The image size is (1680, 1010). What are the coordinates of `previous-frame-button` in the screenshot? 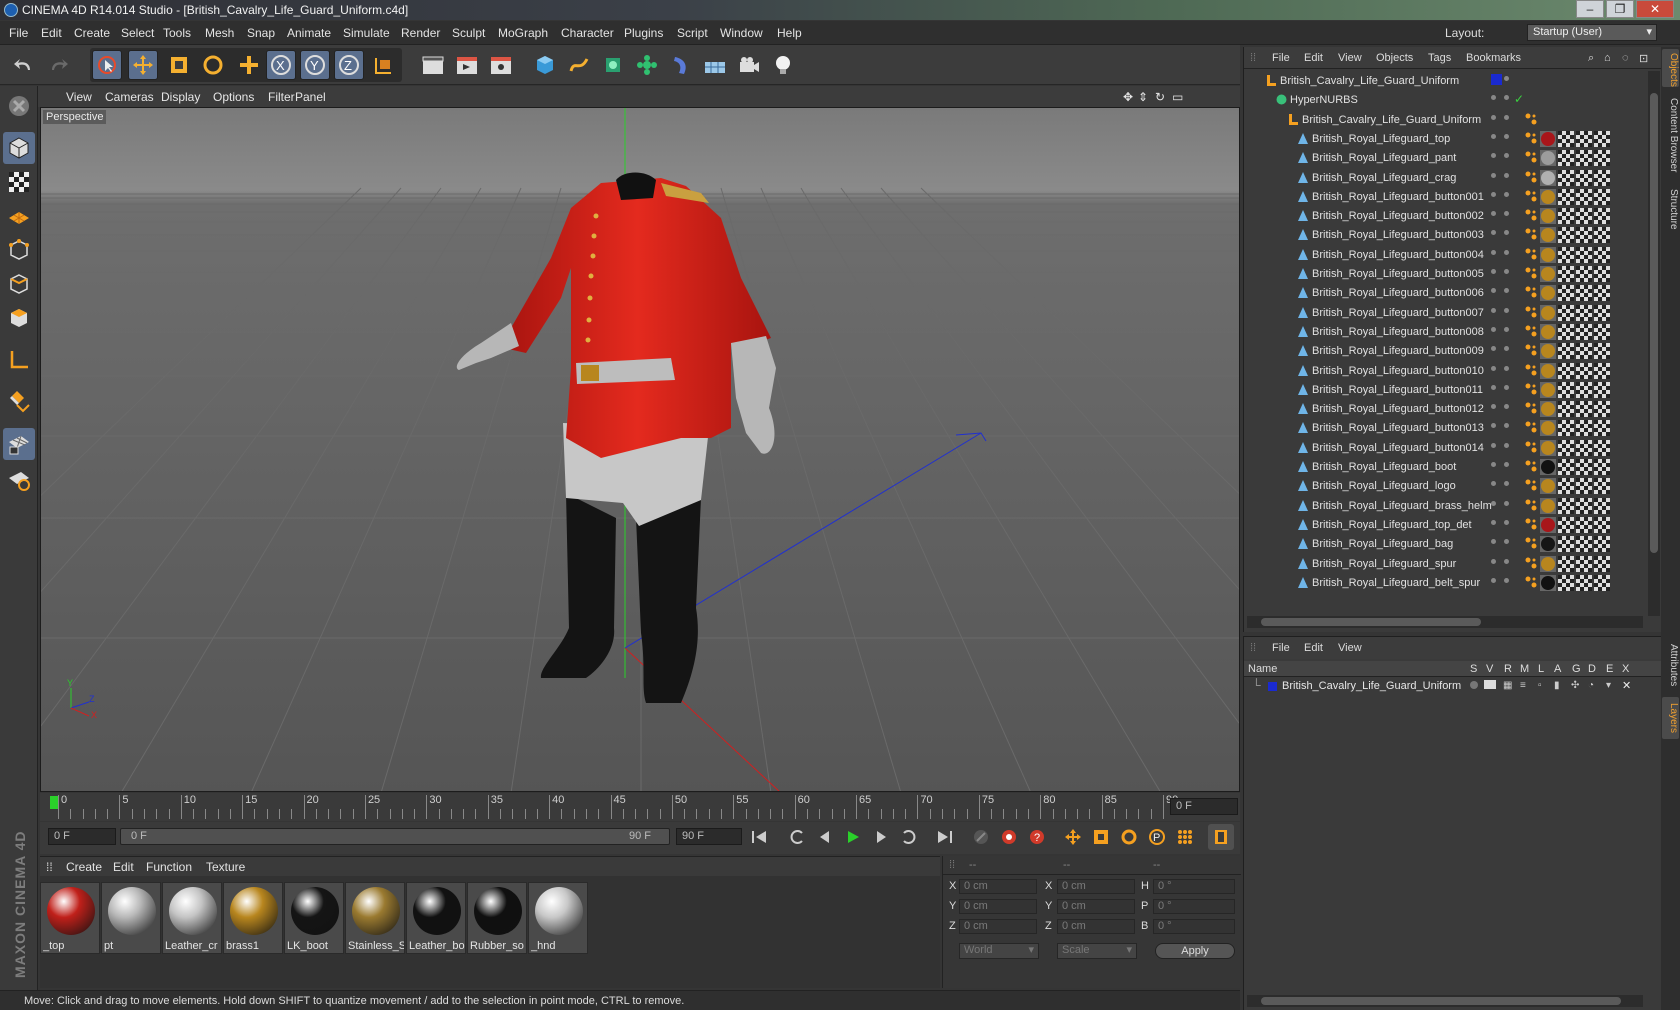 It's located at (825, 837).